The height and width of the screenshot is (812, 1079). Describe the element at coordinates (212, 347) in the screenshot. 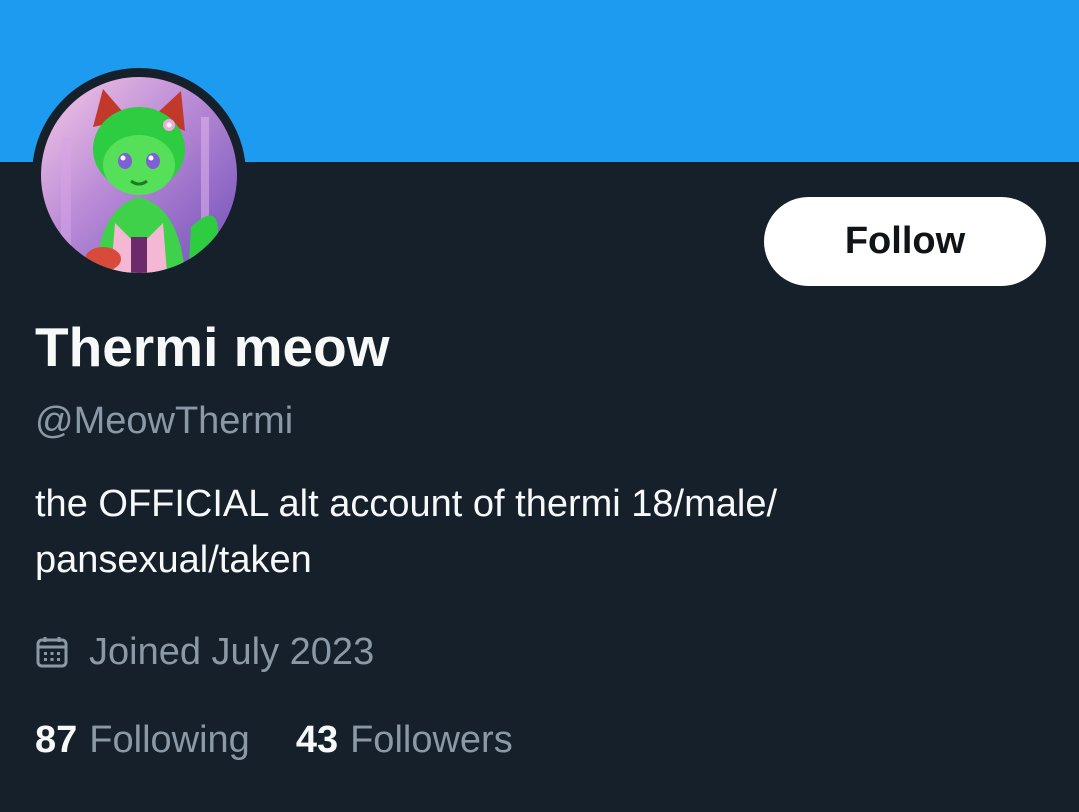

I see `display-name: Thermi meow` at that location.